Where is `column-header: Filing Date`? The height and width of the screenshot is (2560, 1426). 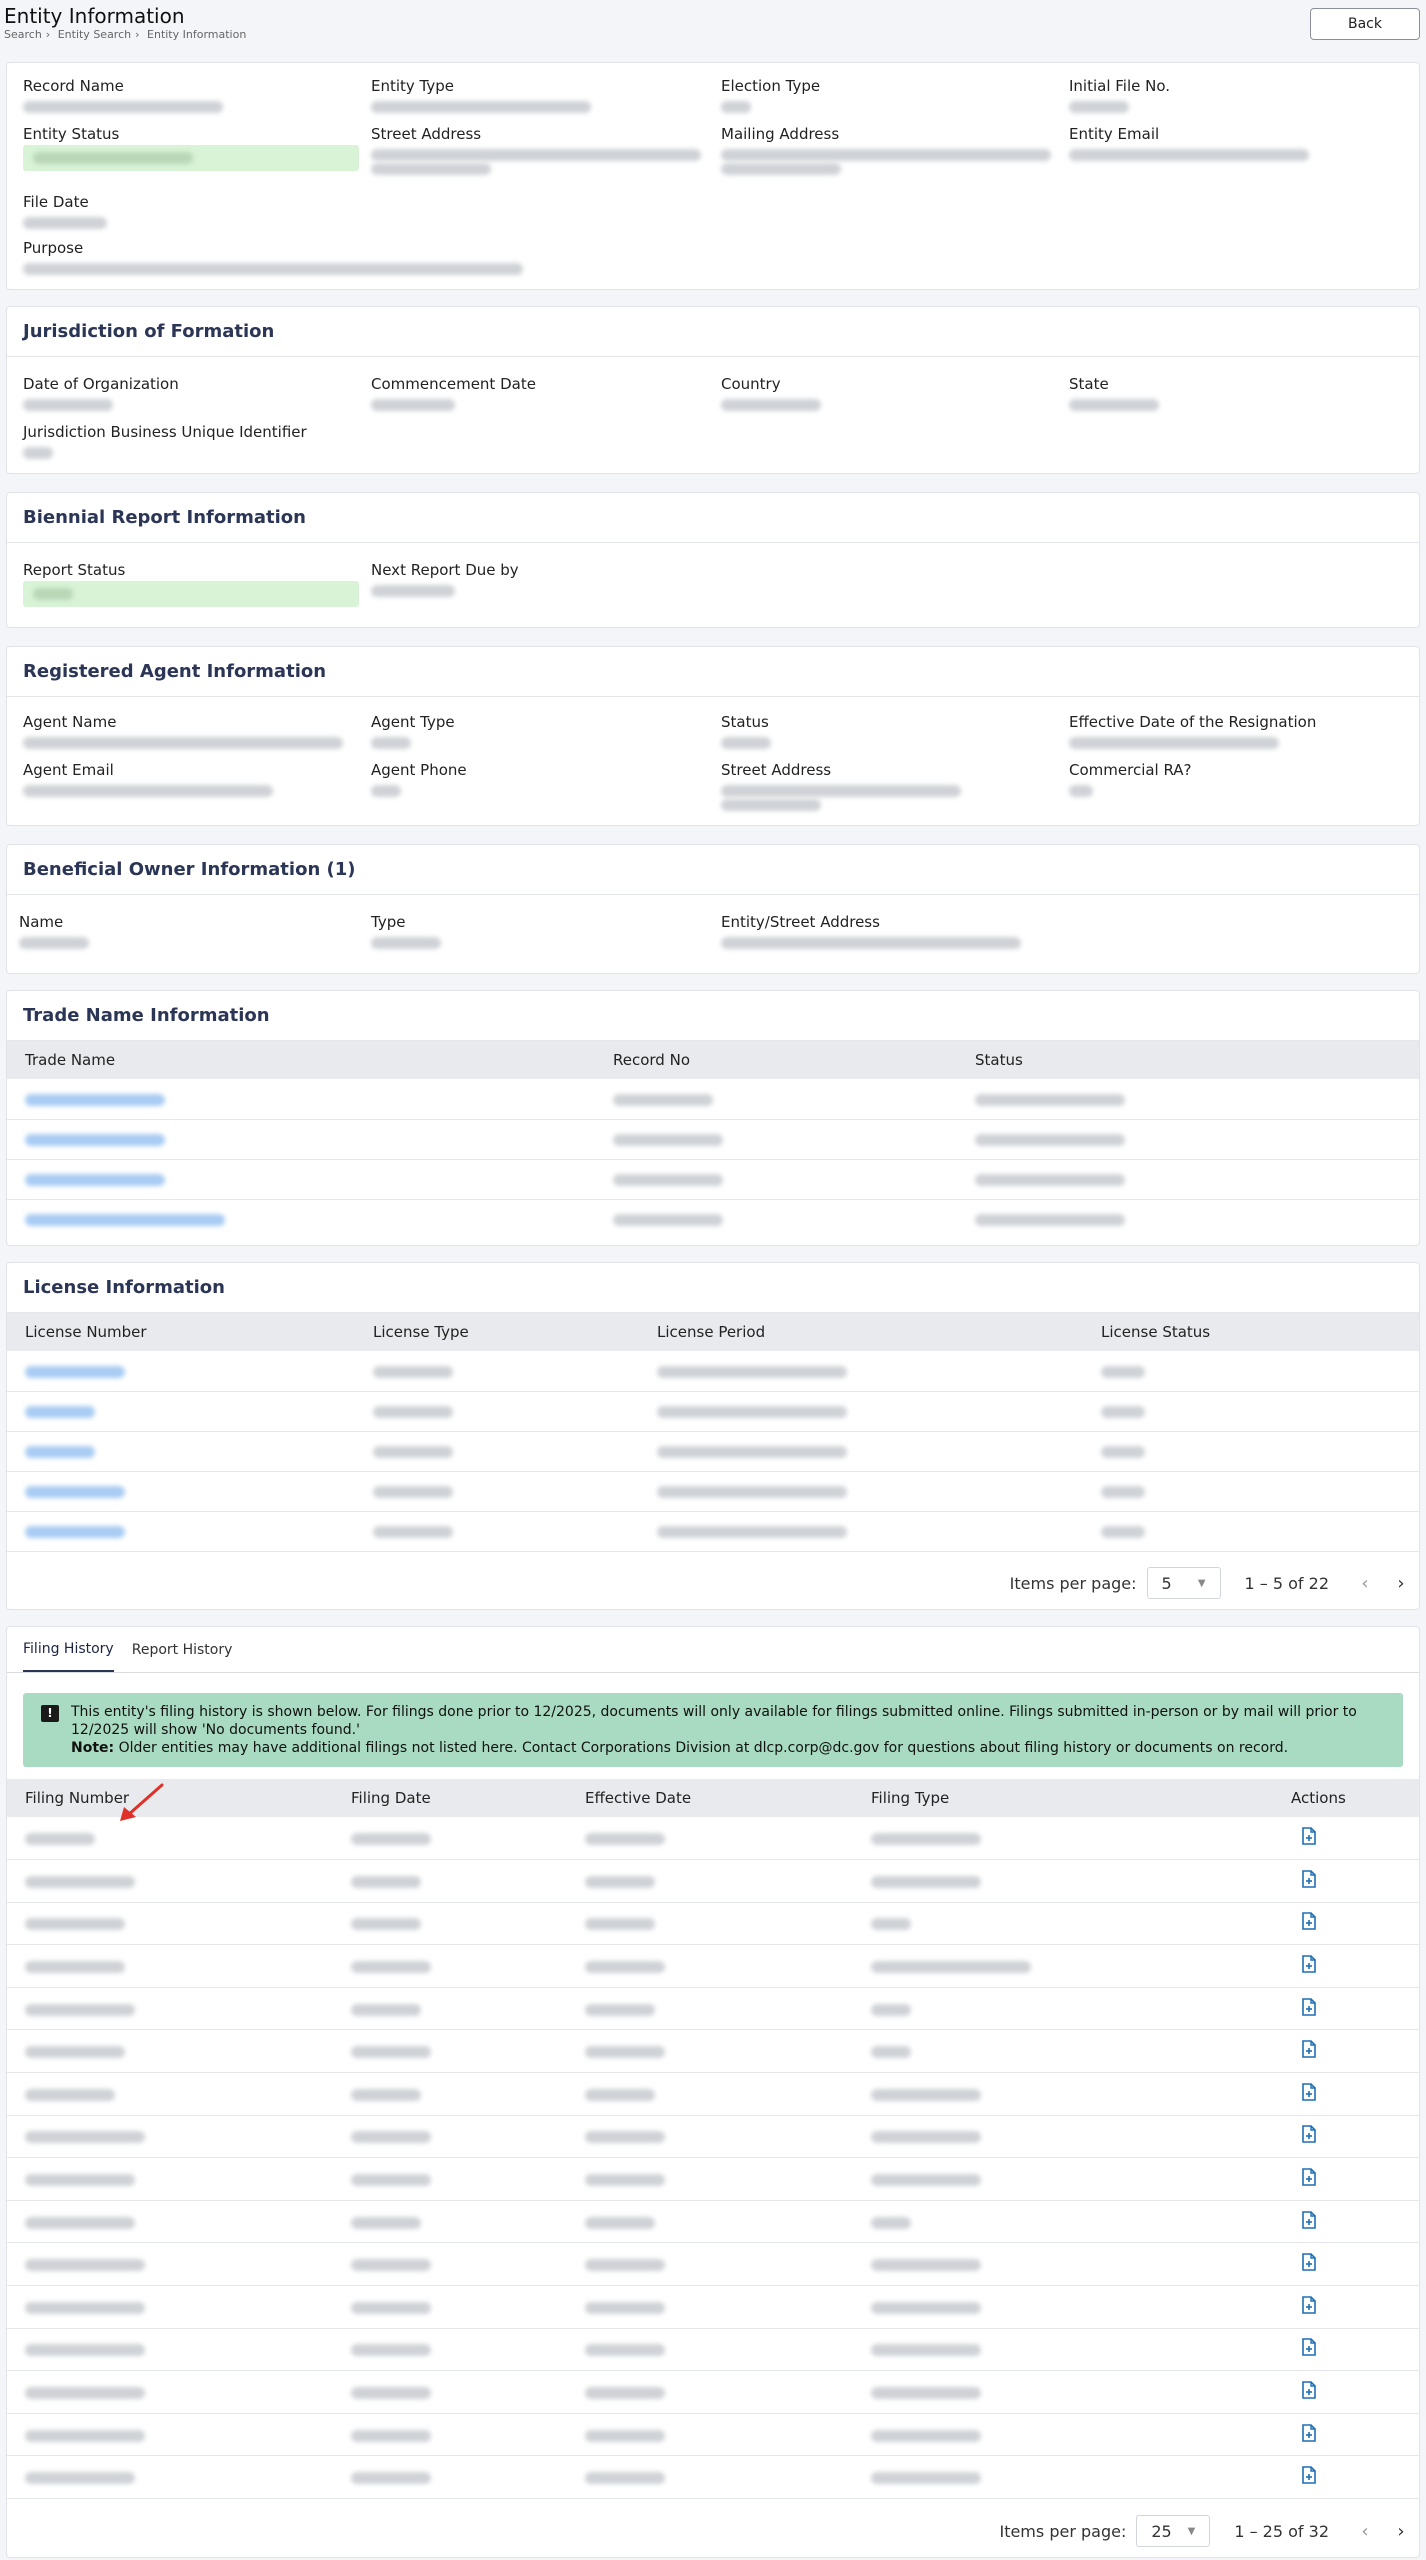 column-header: Filing Date is located at coordinates (450, 1798).